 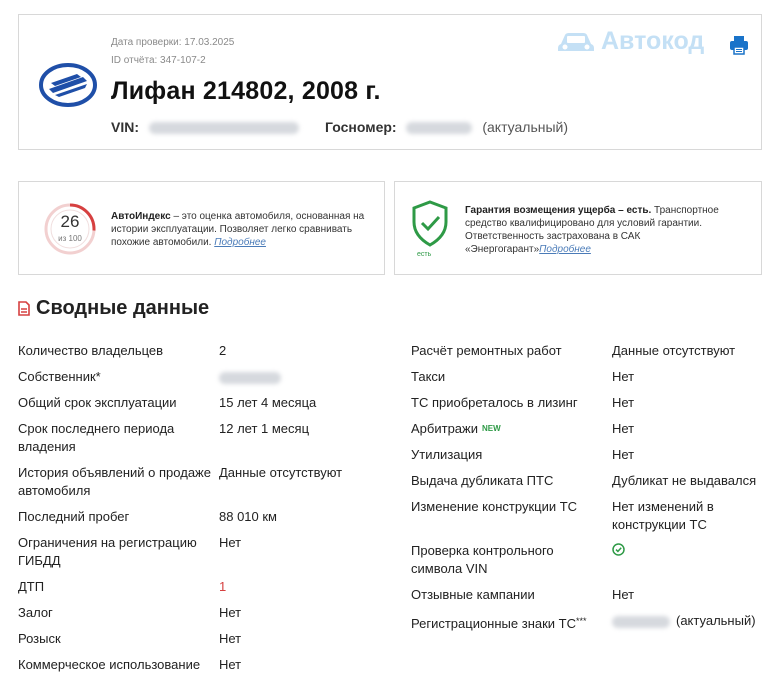 What do you see at coordinates (588, 403) in the screenshot?
I see `table-row: ТС приобреталось в лизинг Нет` at bounding box center [588, 403].